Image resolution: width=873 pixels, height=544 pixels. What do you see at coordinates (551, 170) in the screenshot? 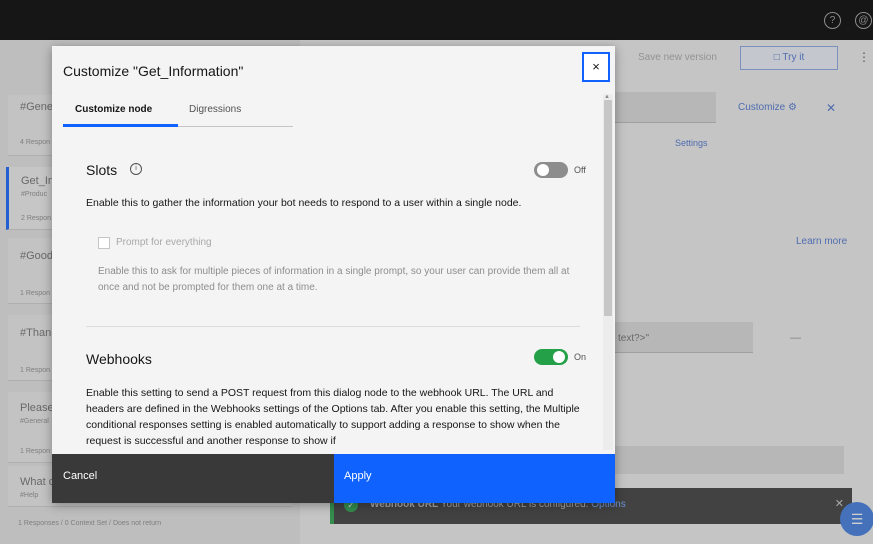
I see `slots-toggle` at bounding box center [551, 170].